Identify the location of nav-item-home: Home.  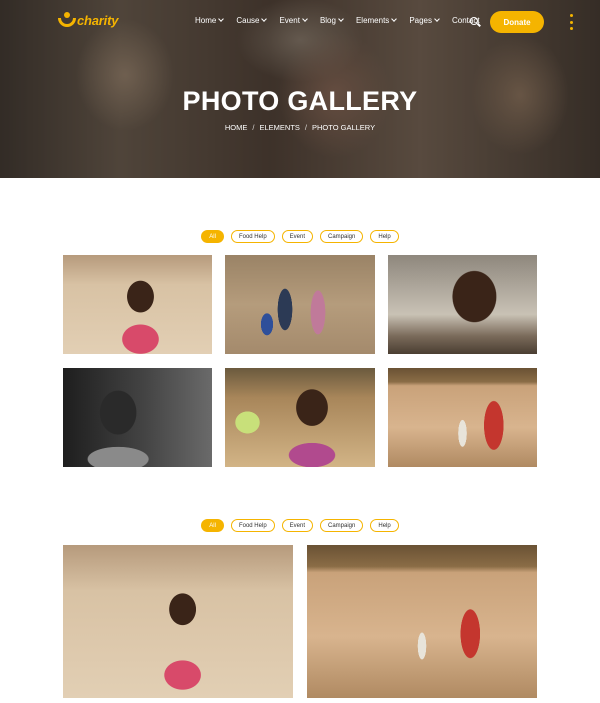
(210, 20).